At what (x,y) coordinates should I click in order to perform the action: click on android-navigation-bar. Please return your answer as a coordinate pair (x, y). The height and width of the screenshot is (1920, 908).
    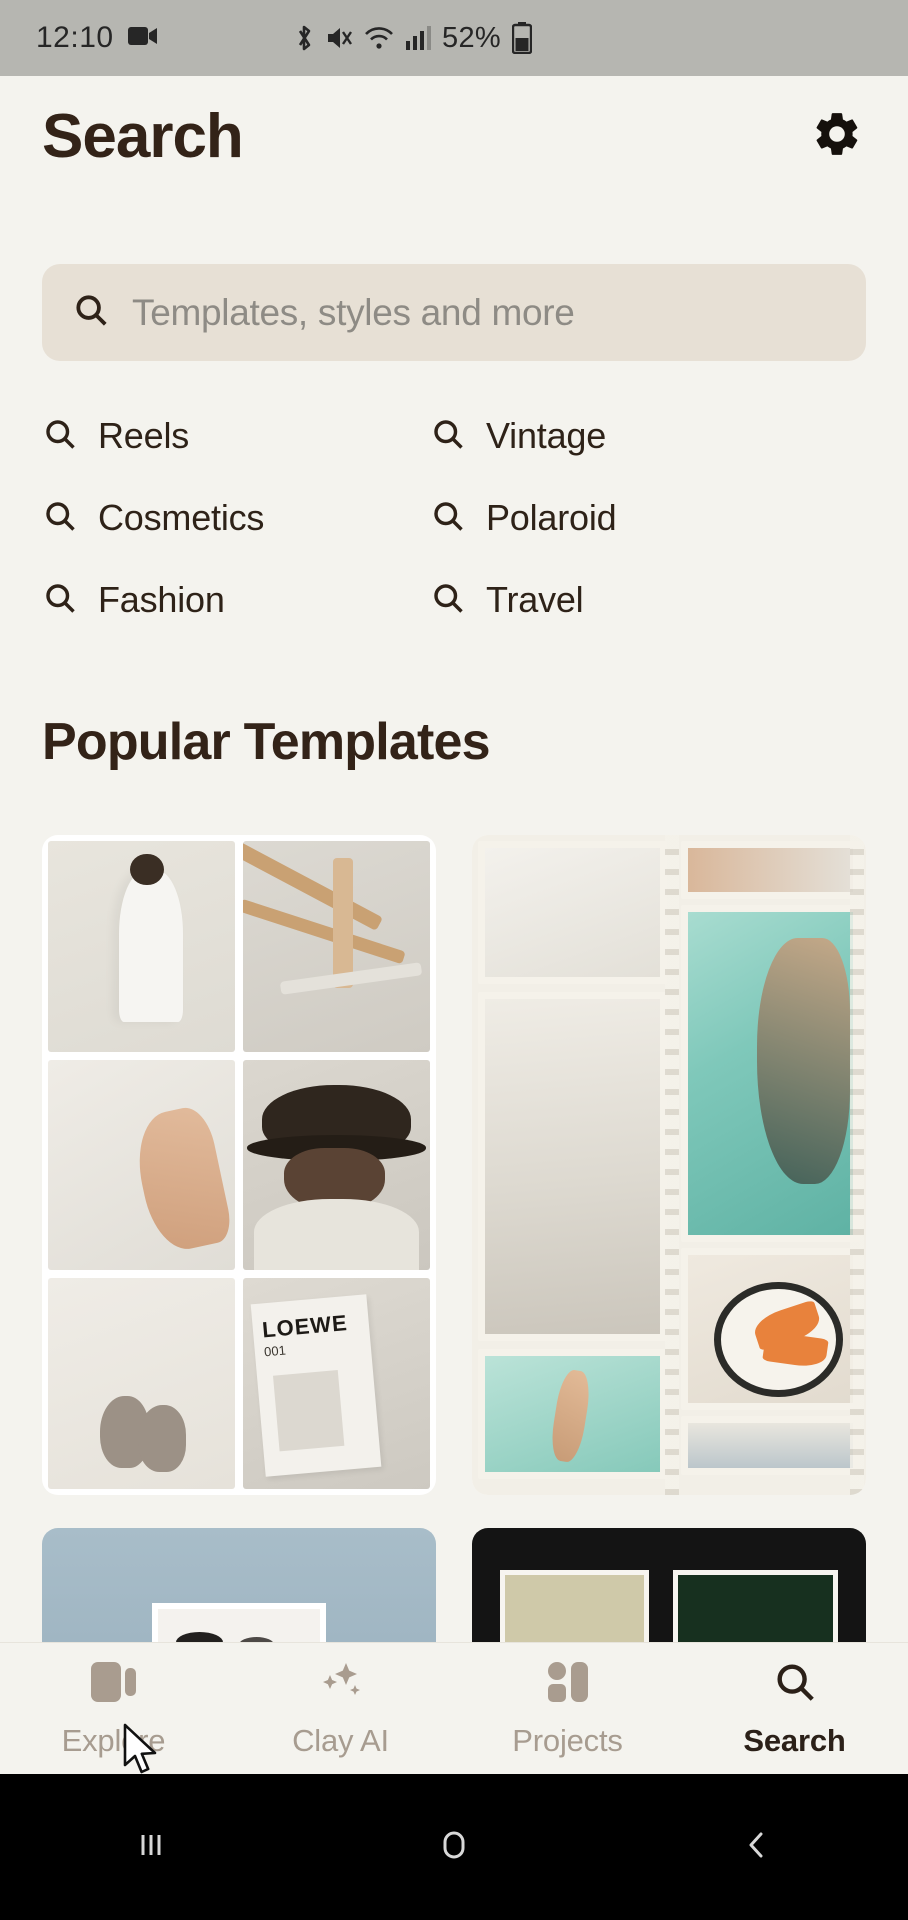
    Looking at the image, I should click on (454, 1847).